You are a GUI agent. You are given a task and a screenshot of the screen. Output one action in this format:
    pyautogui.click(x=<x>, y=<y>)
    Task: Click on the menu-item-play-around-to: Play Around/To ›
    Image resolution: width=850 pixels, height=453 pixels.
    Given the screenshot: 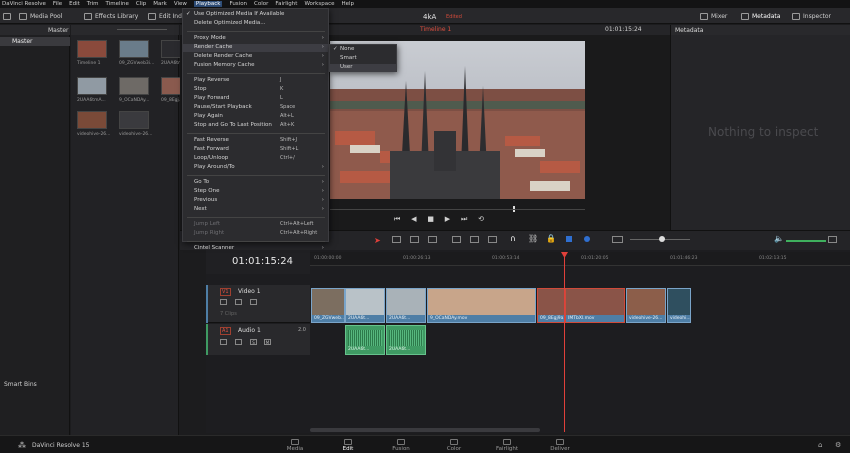 What is the action you would take?
    pyautogui.click(x=255, y=168)
    